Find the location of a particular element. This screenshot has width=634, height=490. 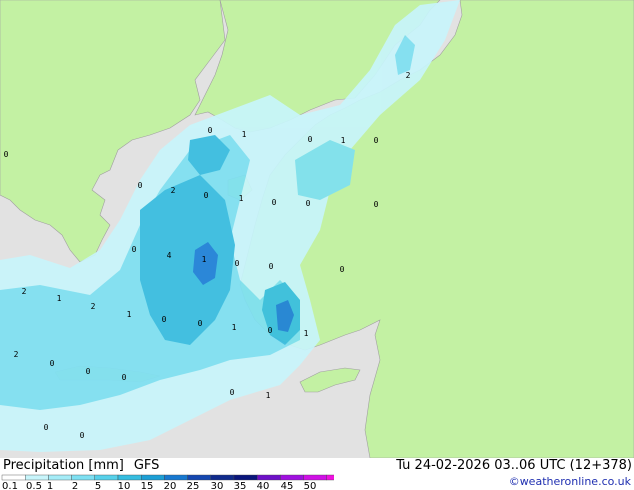

legend-tick-label: 15 is located at coordinates (147, 485).